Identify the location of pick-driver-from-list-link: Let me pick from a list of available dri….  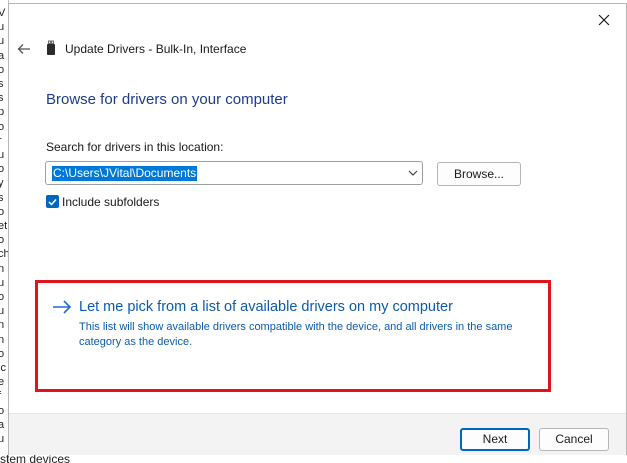
(299, 329).